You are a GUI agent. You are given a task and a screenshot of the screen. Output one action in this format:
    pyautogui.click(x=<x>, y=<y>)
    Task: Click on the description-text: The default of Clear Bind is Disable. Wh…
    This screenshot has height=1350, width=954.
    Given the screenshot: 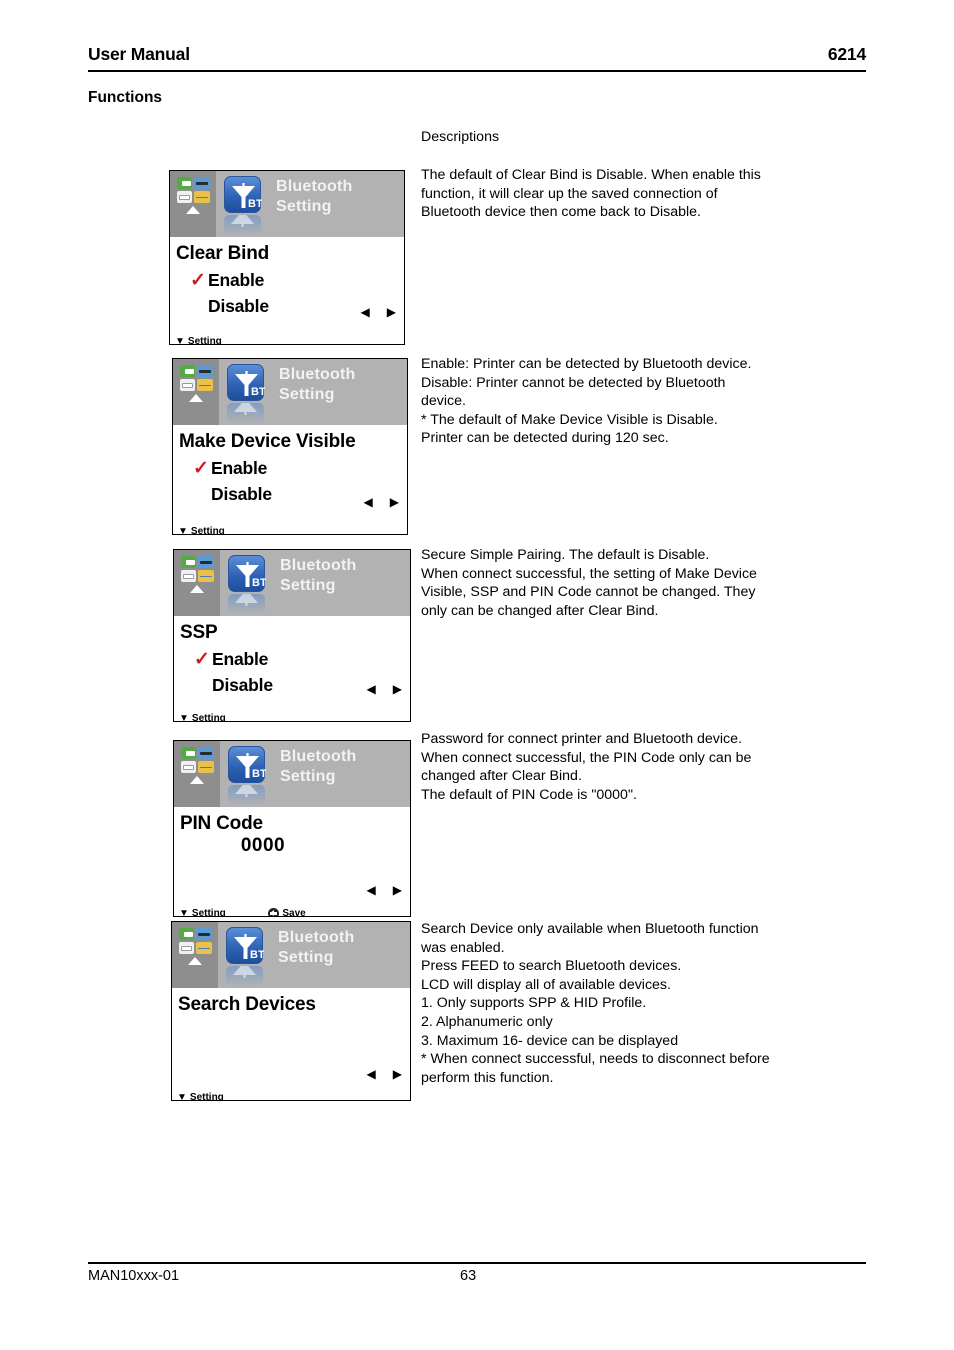 What is the action you would take?
    pyautogui.click(x=591, y=194)
    